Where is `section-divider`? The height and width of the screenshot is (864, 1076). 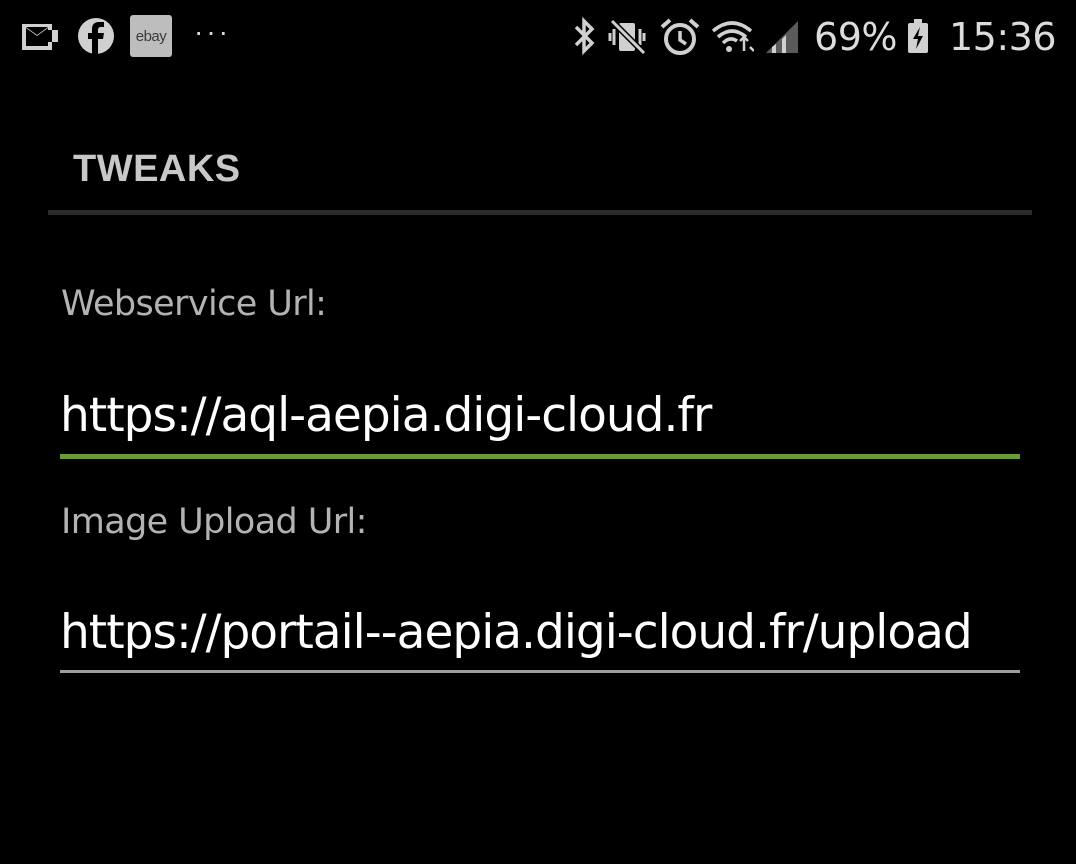
section-divider is located at coordinates (540, 212).